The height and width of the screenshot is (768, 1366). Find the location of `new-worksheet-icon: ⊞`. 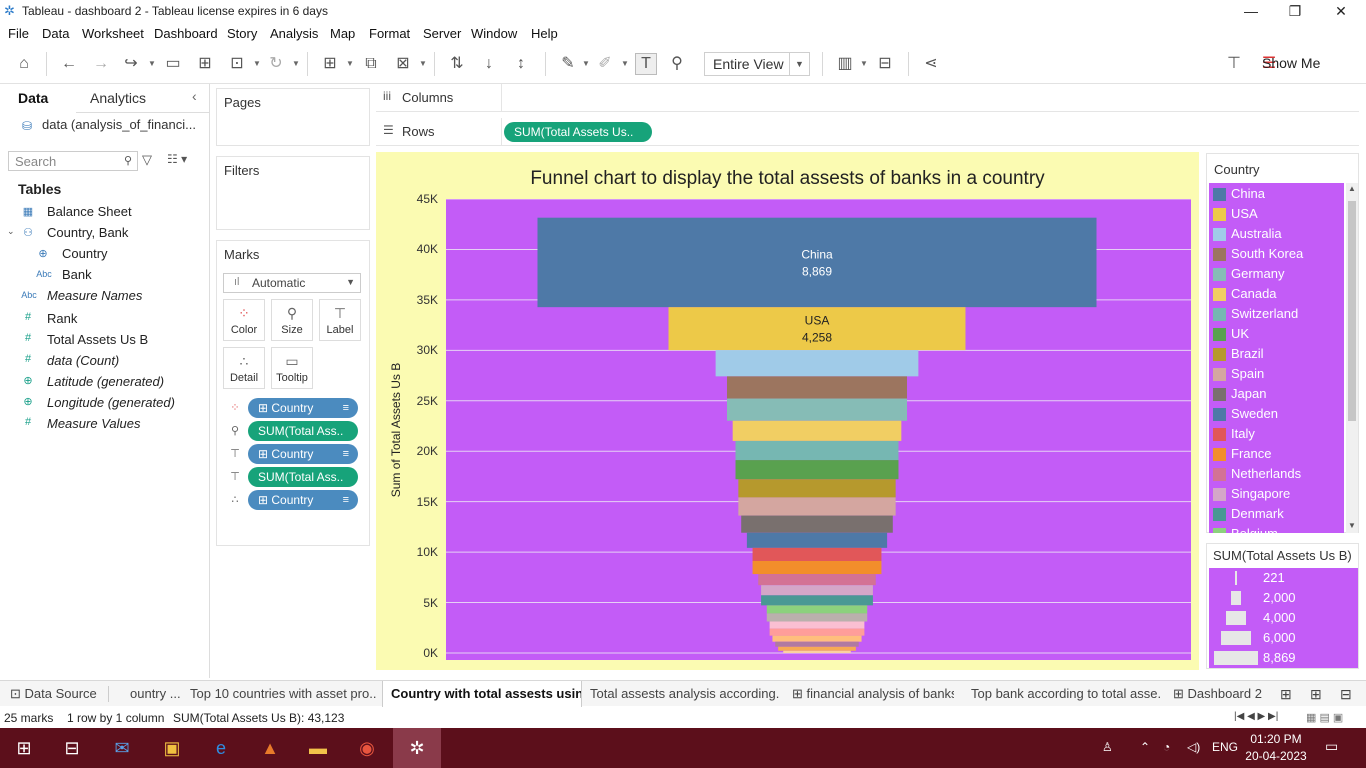

new-worksheet-icon: ⊞ is located at coordinates (330, 64).